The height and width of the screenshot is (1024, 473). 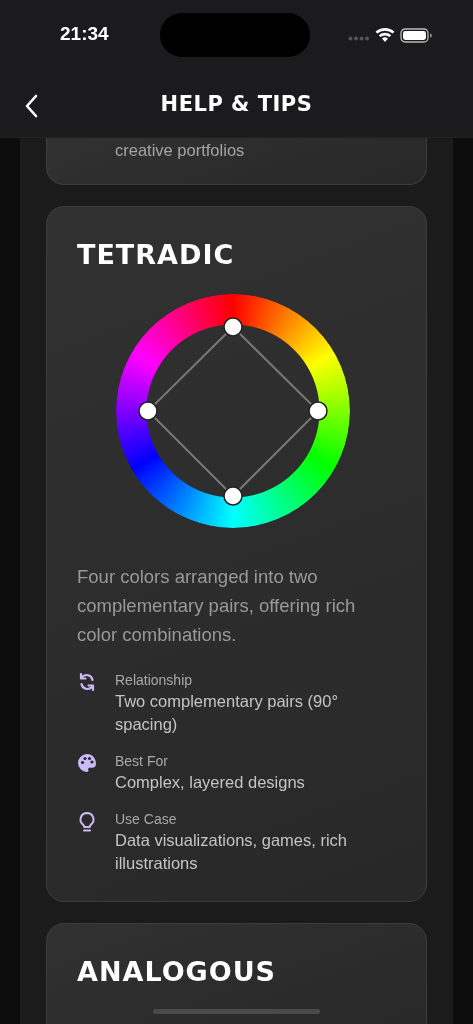 I want to click on card-description: Four colors arranged into two complementary pairs, offering rich color combinations., so click(x=217, y=606).